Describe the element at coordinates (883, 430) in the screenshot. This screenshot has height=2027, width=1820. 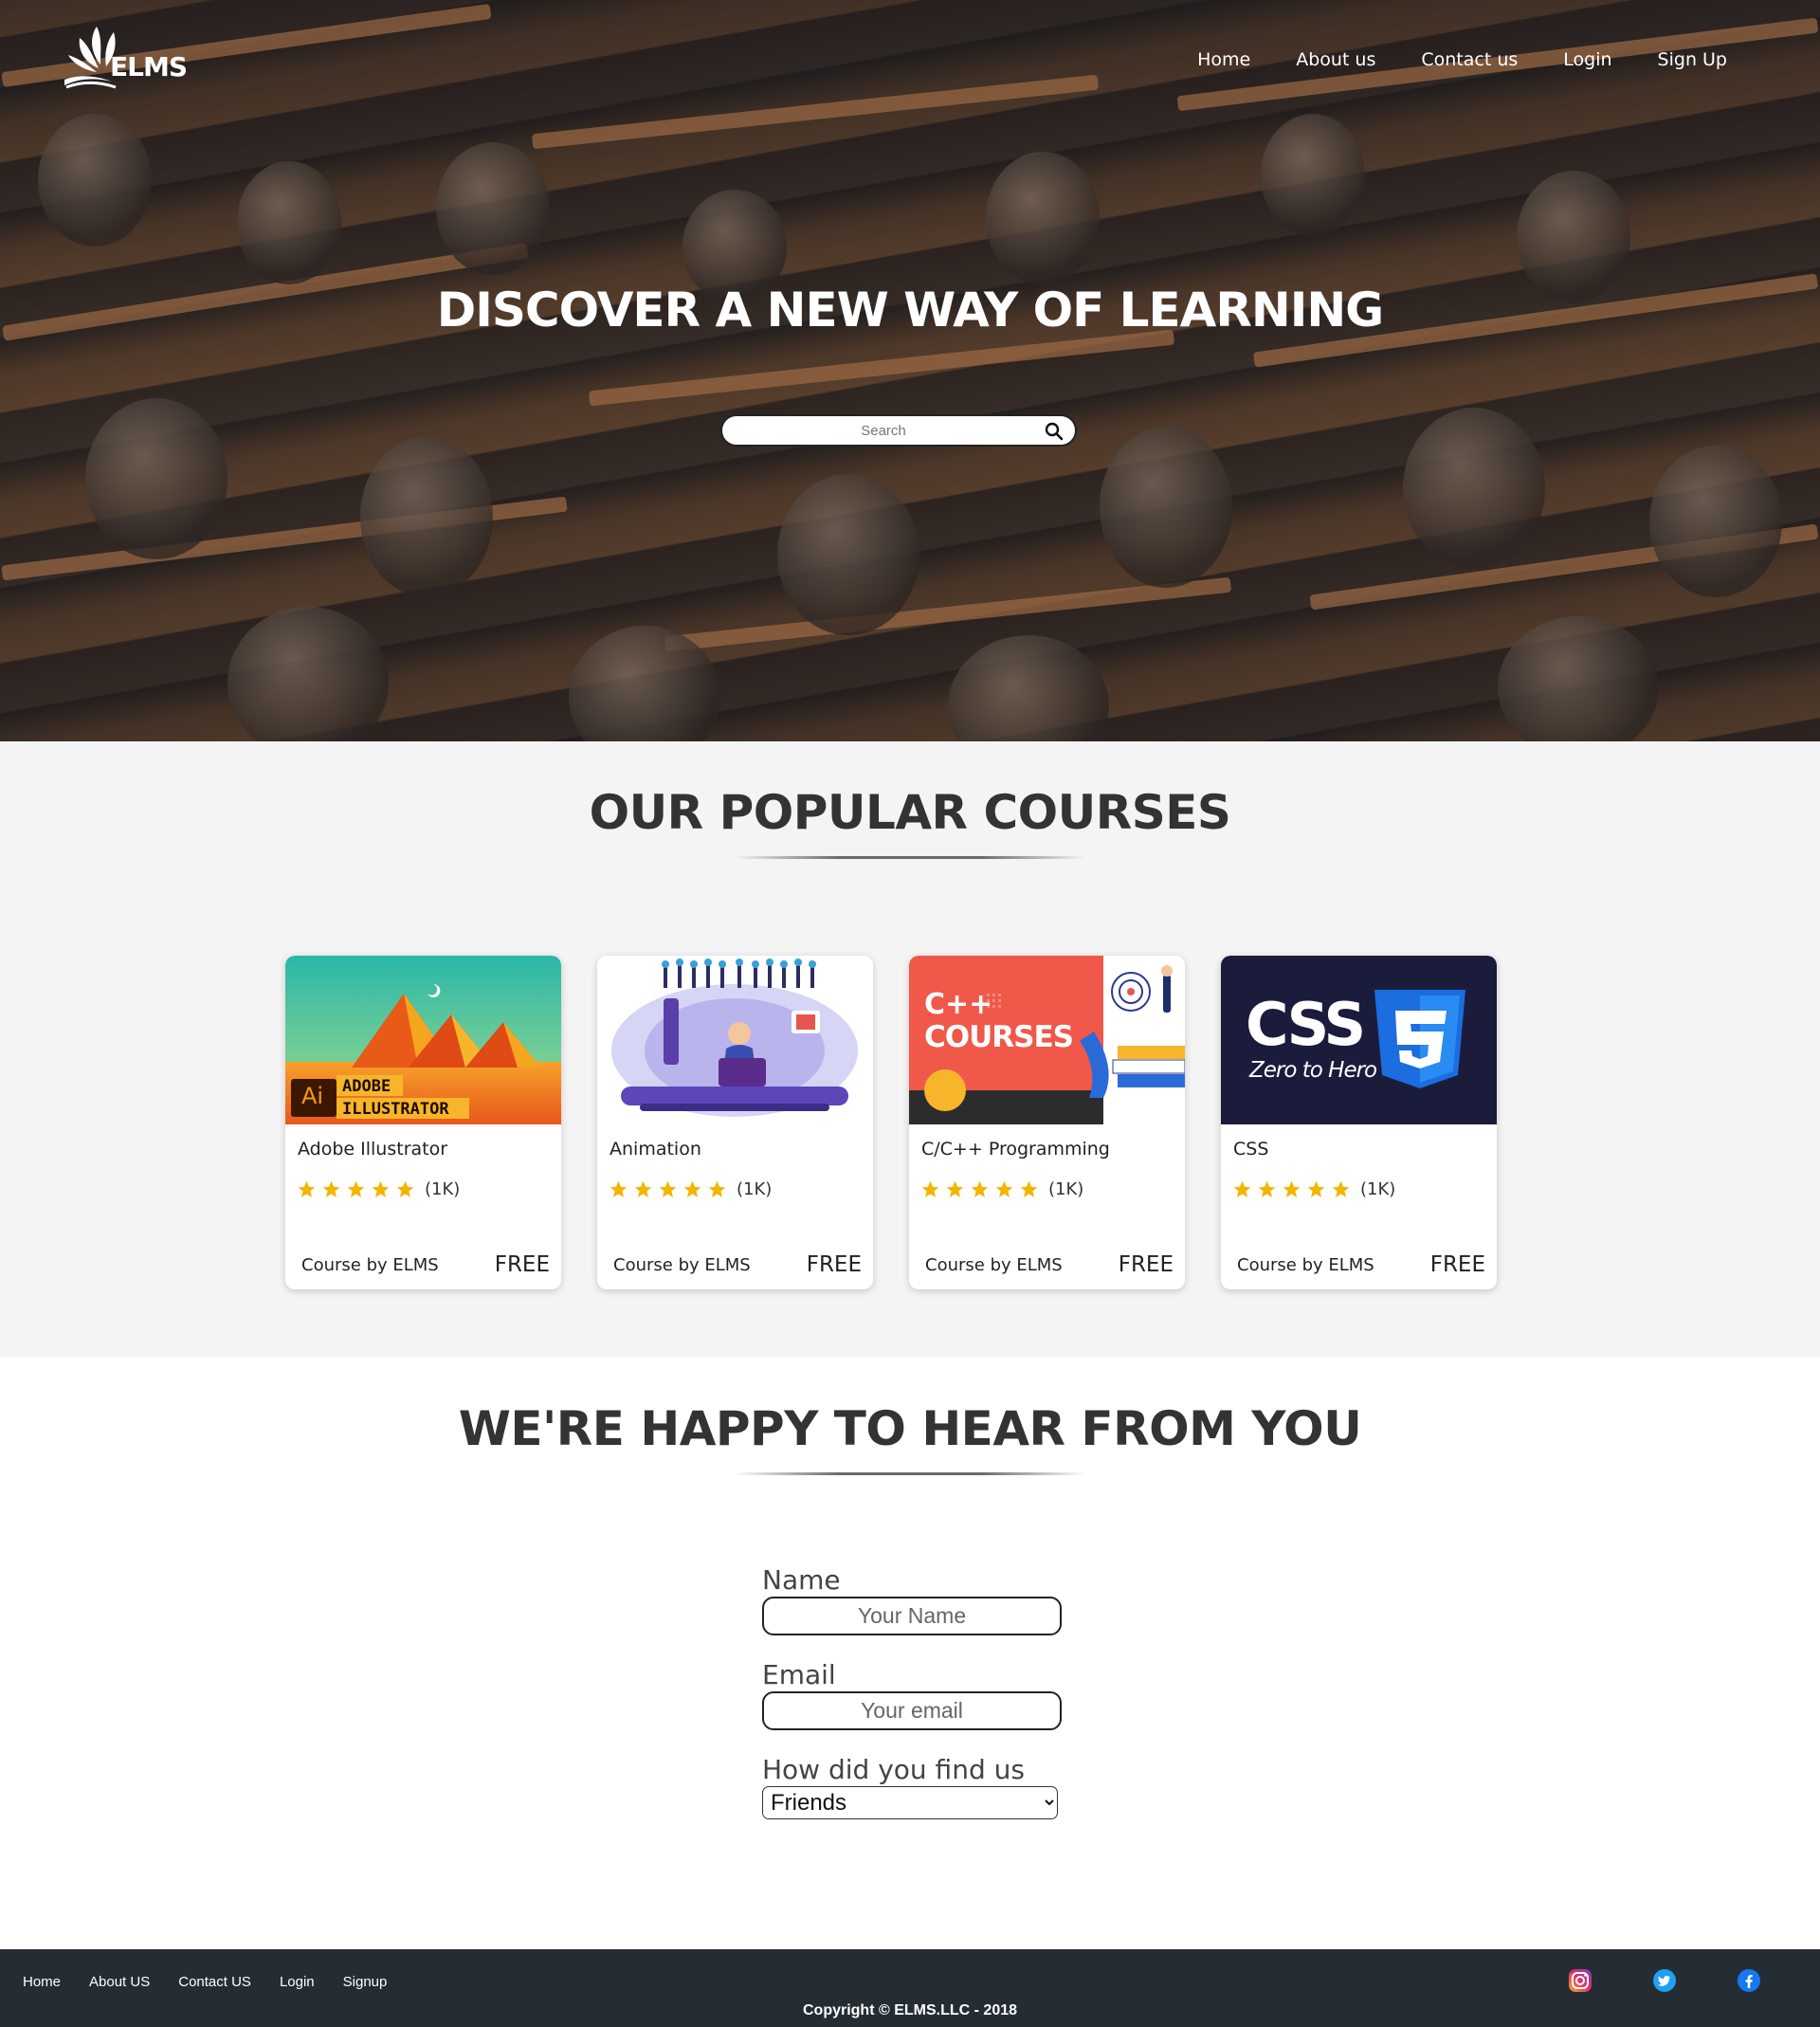
I see `search-input` at that location.